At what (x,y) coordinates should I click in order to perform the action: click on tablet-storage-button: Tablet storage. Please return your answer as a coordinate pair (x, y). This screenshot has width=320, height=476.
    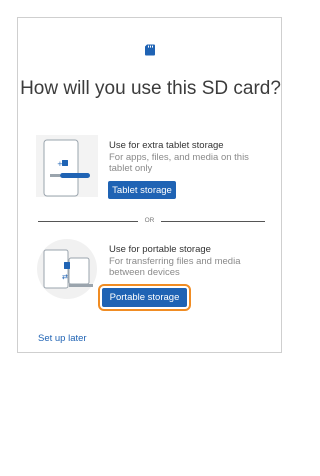
    Looking at the image, I should click on (142, 190).